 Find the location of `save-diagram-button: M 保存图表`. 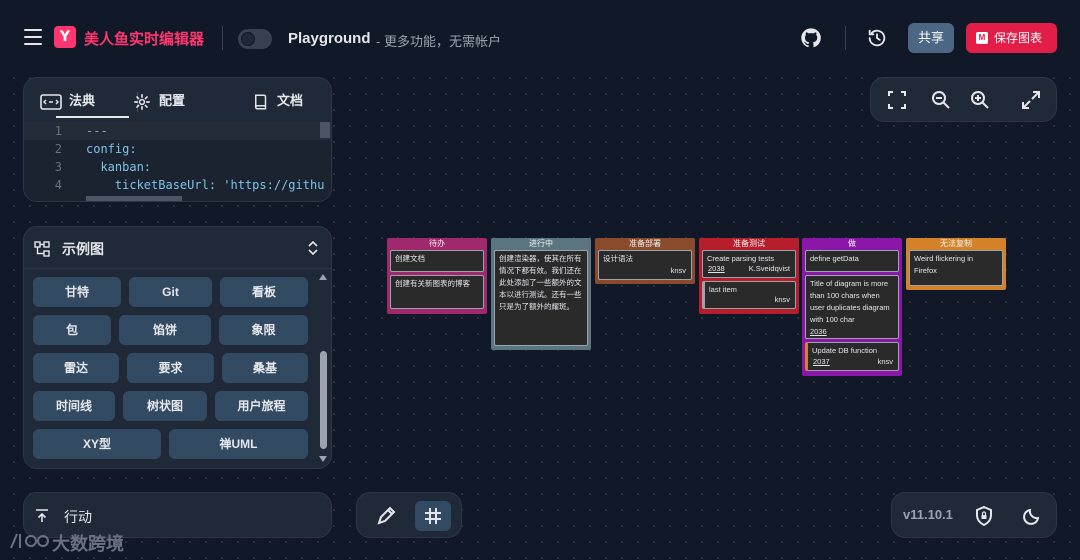

save-diagram-button: M 保存图表 is located at coordinates (1011, 38).